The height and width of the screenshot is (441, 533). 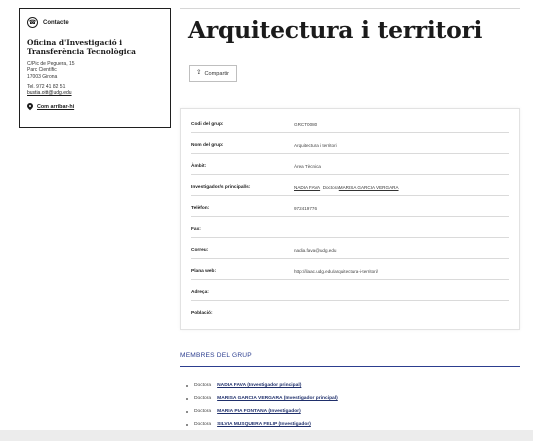 I want to click on phone-icon: ☎, so click(x=32, y=22).